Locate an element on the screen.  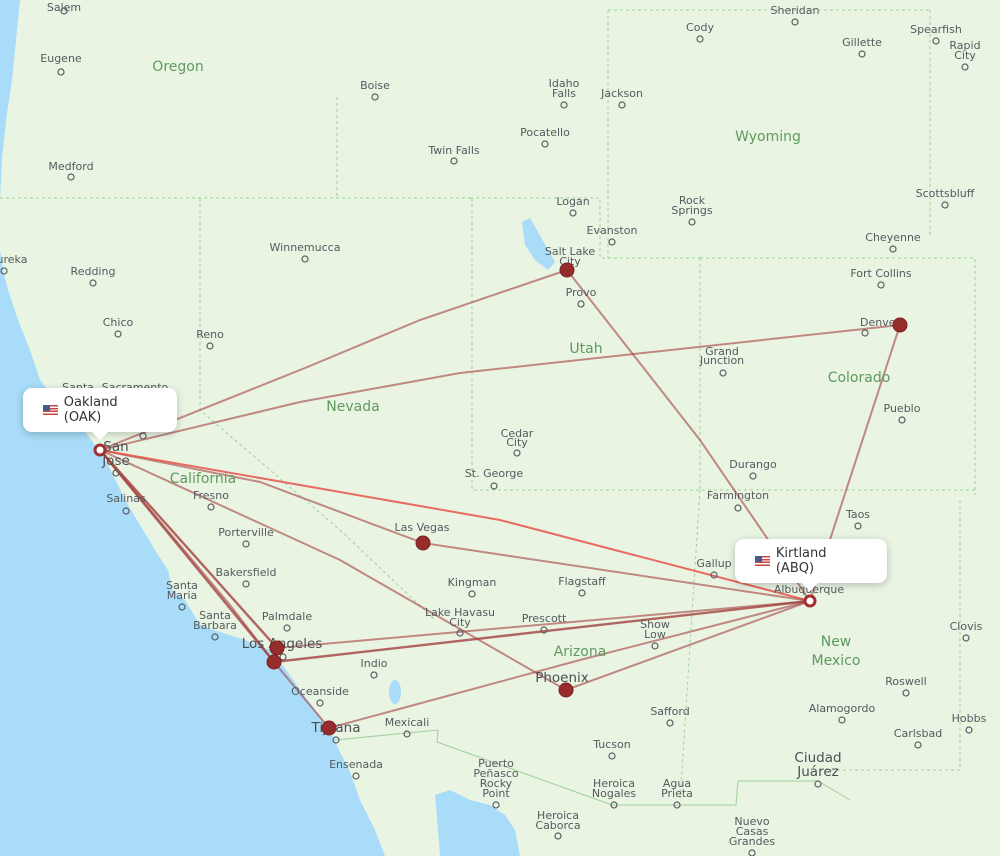
city-label: Scottsbluff is located at coordinates (945, 193).